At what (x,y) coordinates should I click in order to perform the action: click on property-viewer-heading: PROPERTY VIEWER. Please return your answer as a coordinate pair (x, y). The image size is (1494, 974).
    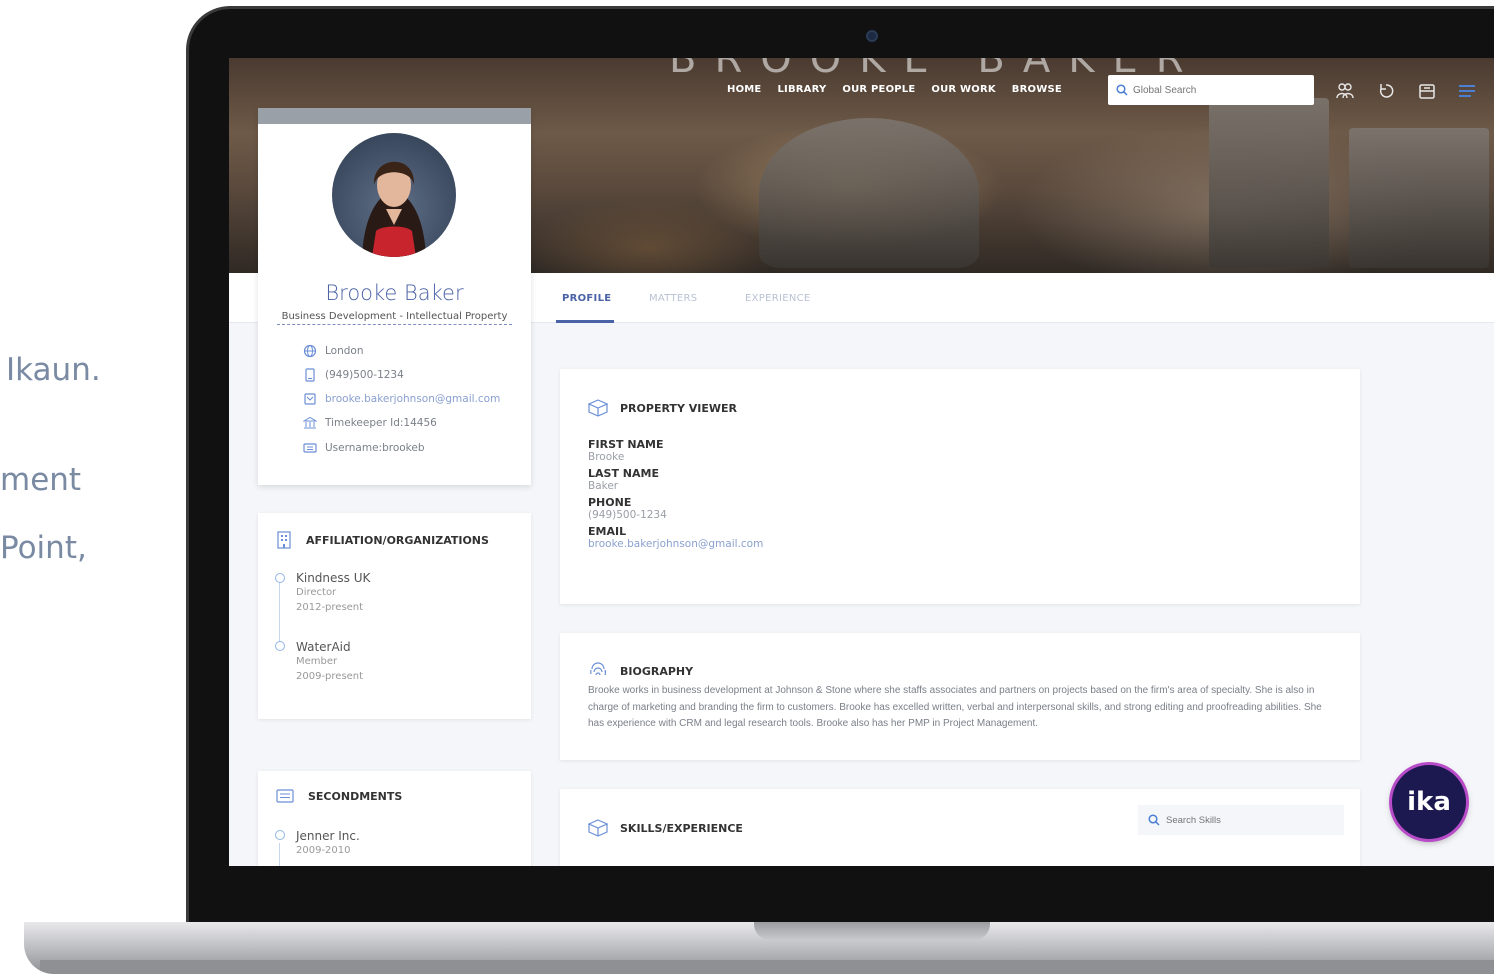
    Looking at the image, I should click on (678, 408).